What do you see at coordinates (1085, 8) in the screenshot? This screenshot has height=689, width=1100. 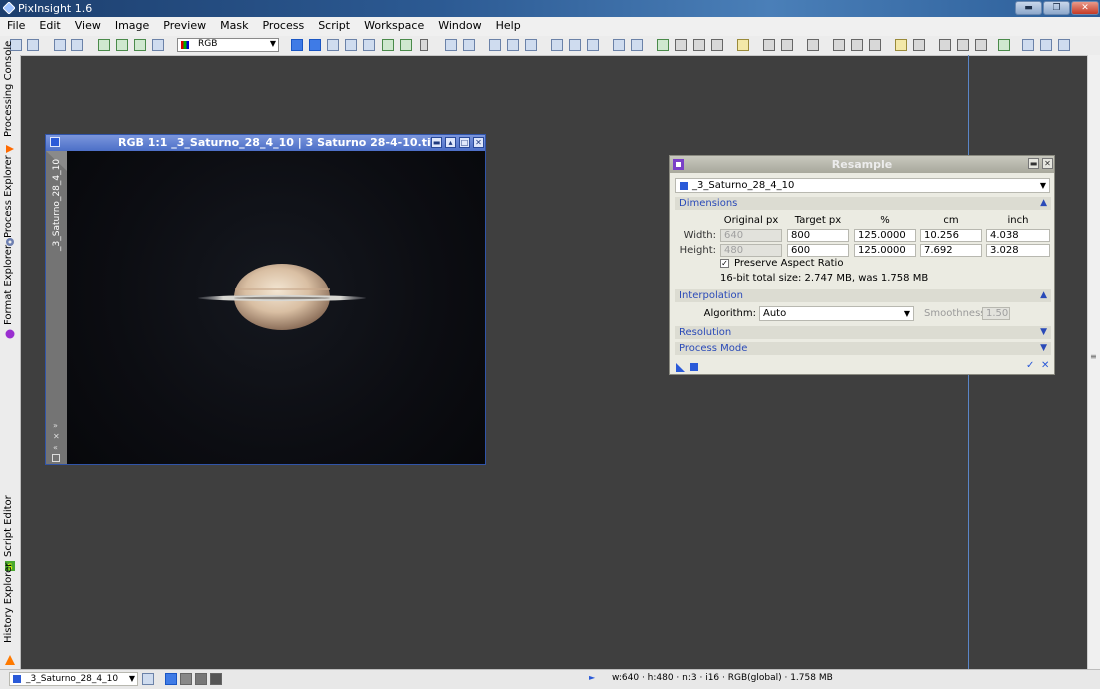 I see `close-button: ✕` at bounding box center [1085, 8].